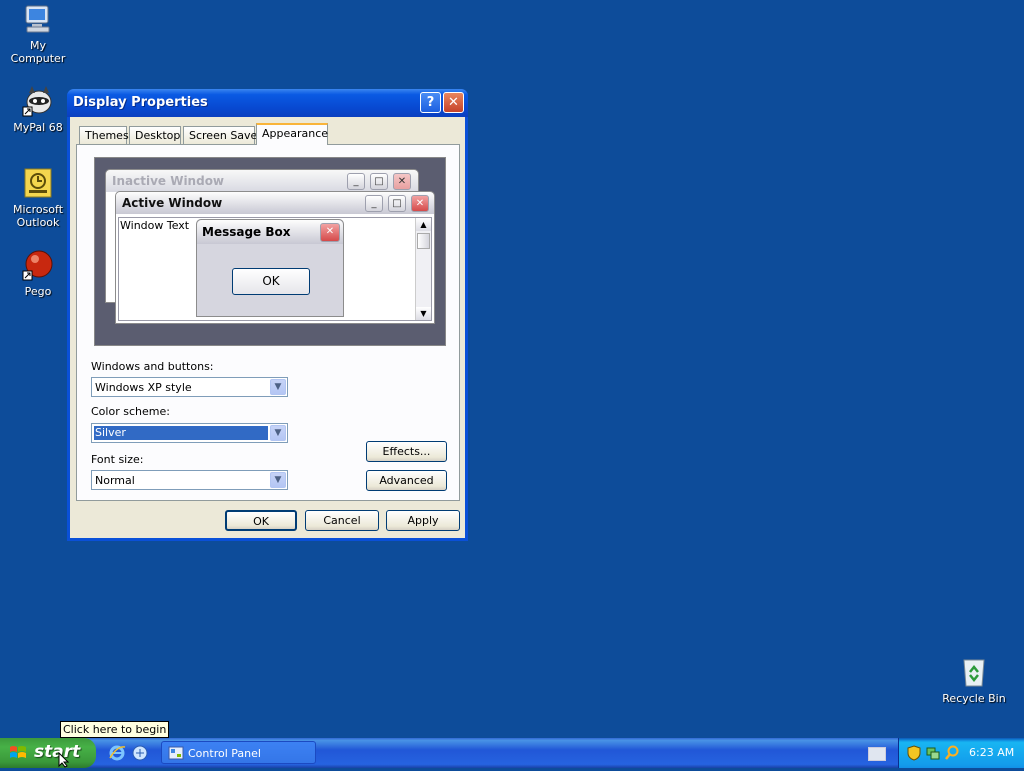 The height and width of the screenshot is (771, 1024). I want to click on tab-themes: Themes, so click(104, 135).